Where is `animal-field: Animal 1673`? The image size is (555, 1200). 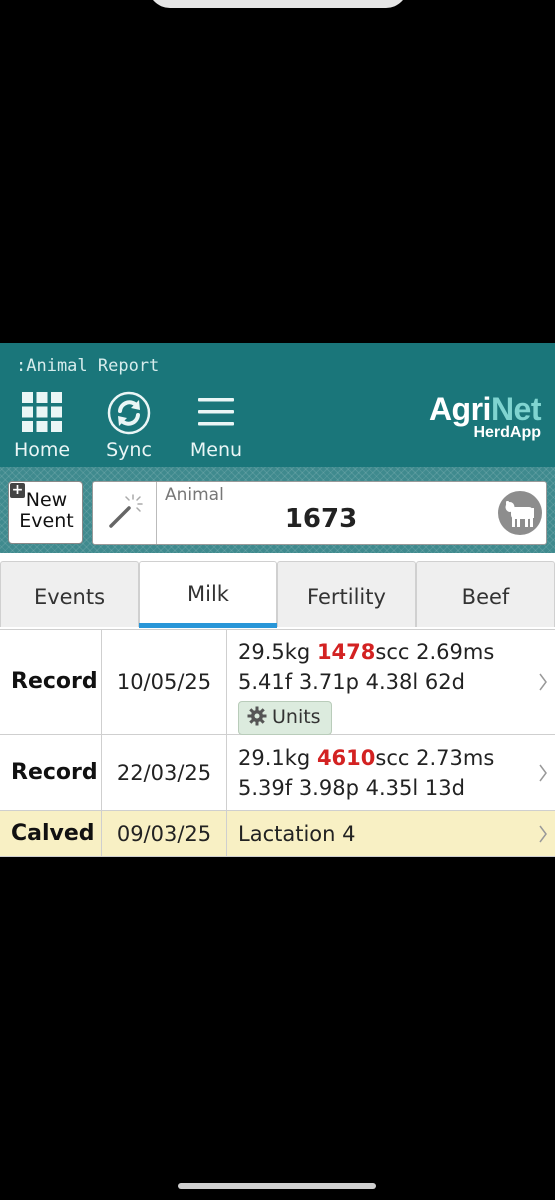
animal-field: Animal 1673 is located at coordinates (319, 513).